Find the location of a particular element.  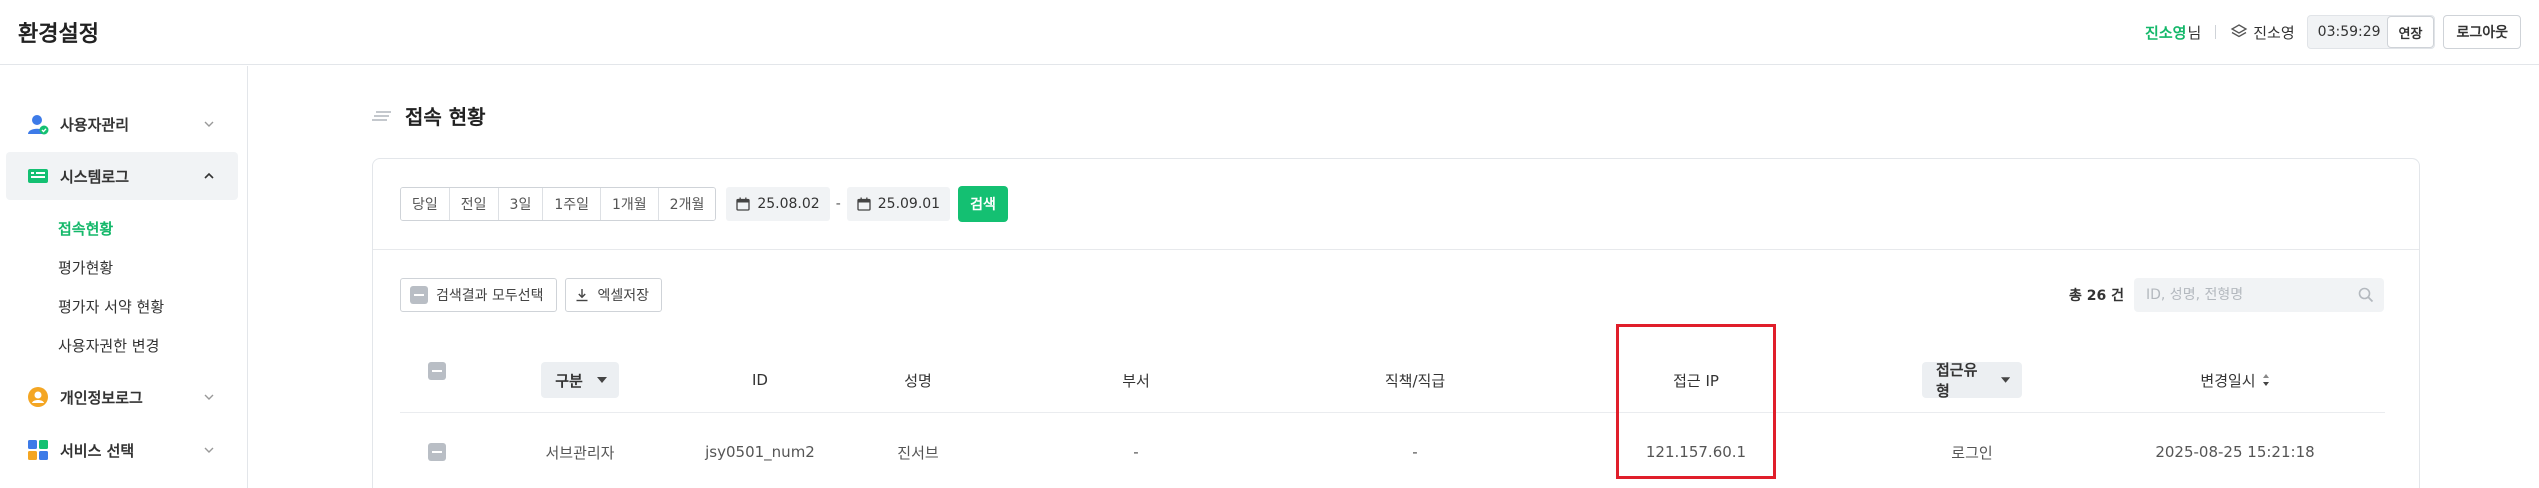

grid-icon is located at coordinates (38, 450).